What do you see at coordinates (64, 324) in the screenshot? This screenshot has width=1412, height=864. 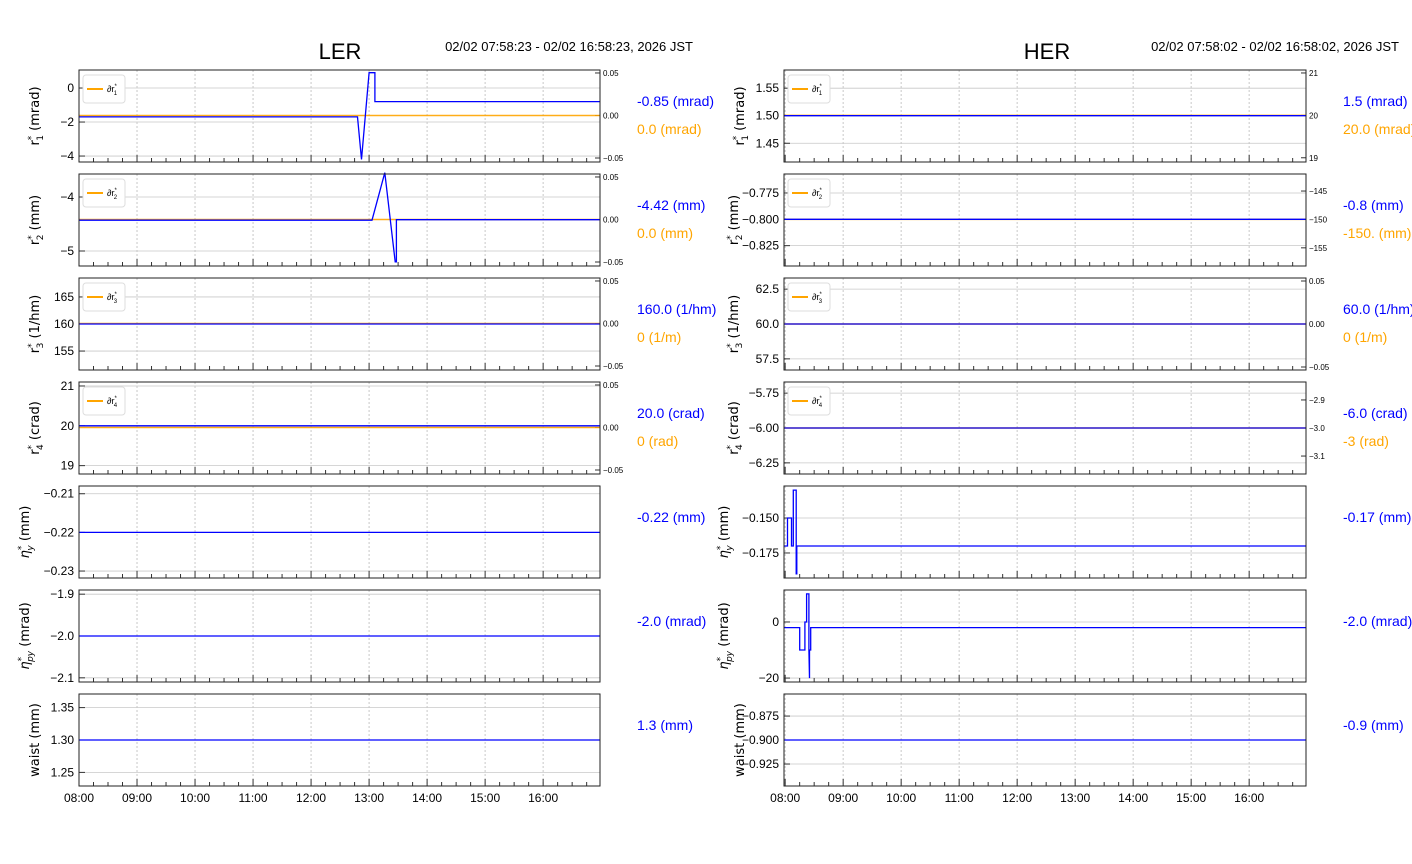 I see `y-tick-label: 160` at bounding box center [64, 324].